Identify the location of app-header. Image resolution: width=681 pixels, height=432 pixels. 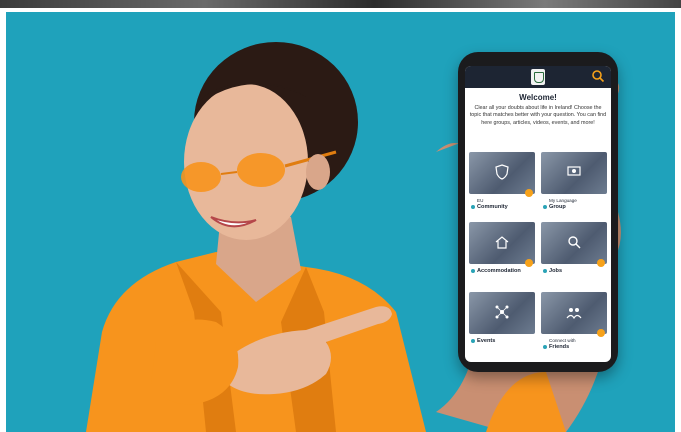
(538, 77).